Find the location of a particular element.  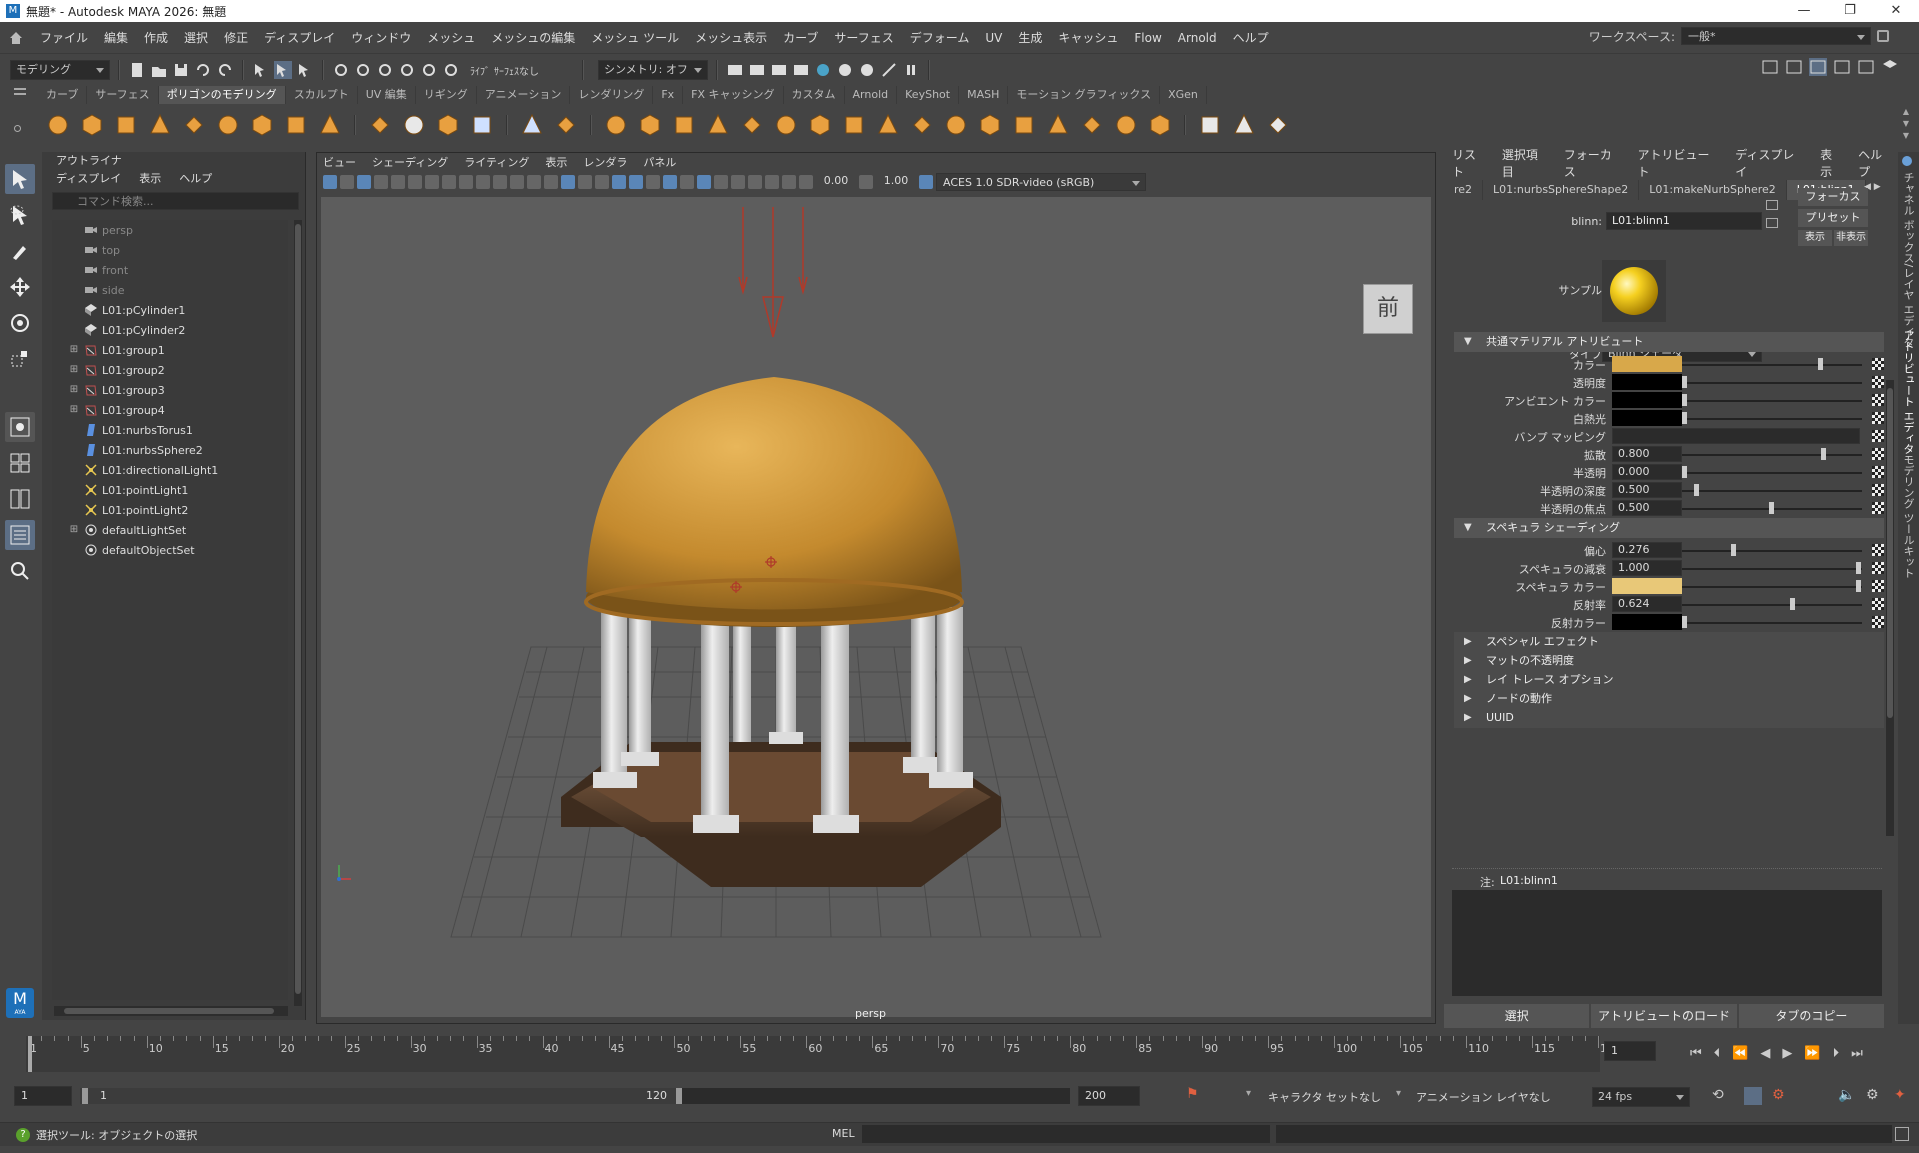

merge-icon is located at coordinates (888, 125).